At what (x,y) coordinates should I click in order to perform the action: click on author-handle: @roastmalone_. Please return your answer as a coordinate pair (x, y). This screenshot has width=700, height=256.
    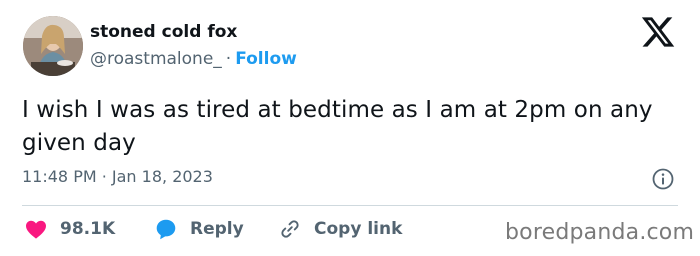
    Looking at the image, I should click on (156, 59).